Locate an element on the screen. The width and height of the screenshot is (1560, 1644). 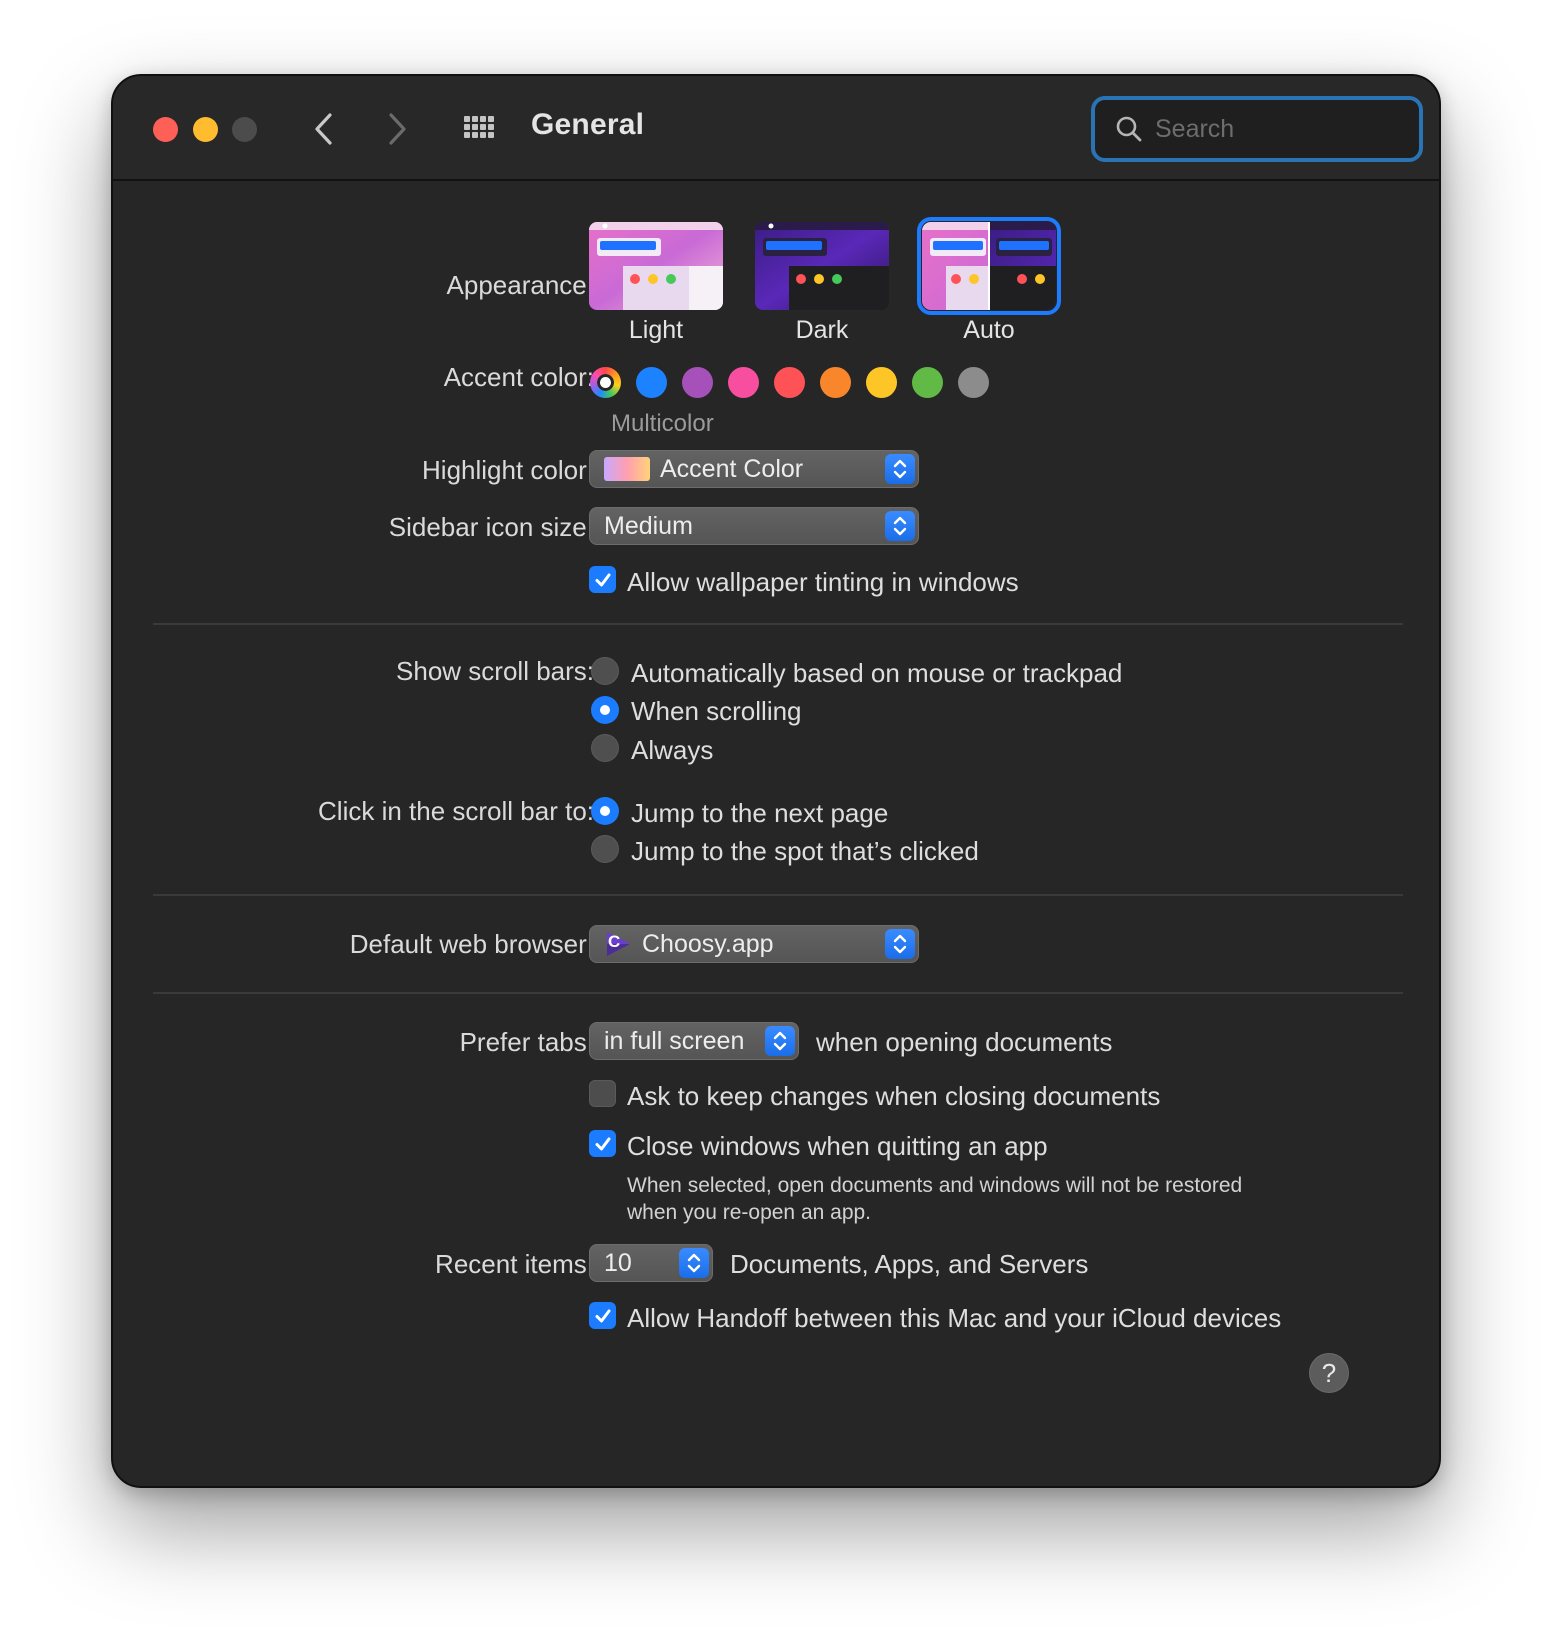
accent-pink-swatch is located at coordinates (743, 382).